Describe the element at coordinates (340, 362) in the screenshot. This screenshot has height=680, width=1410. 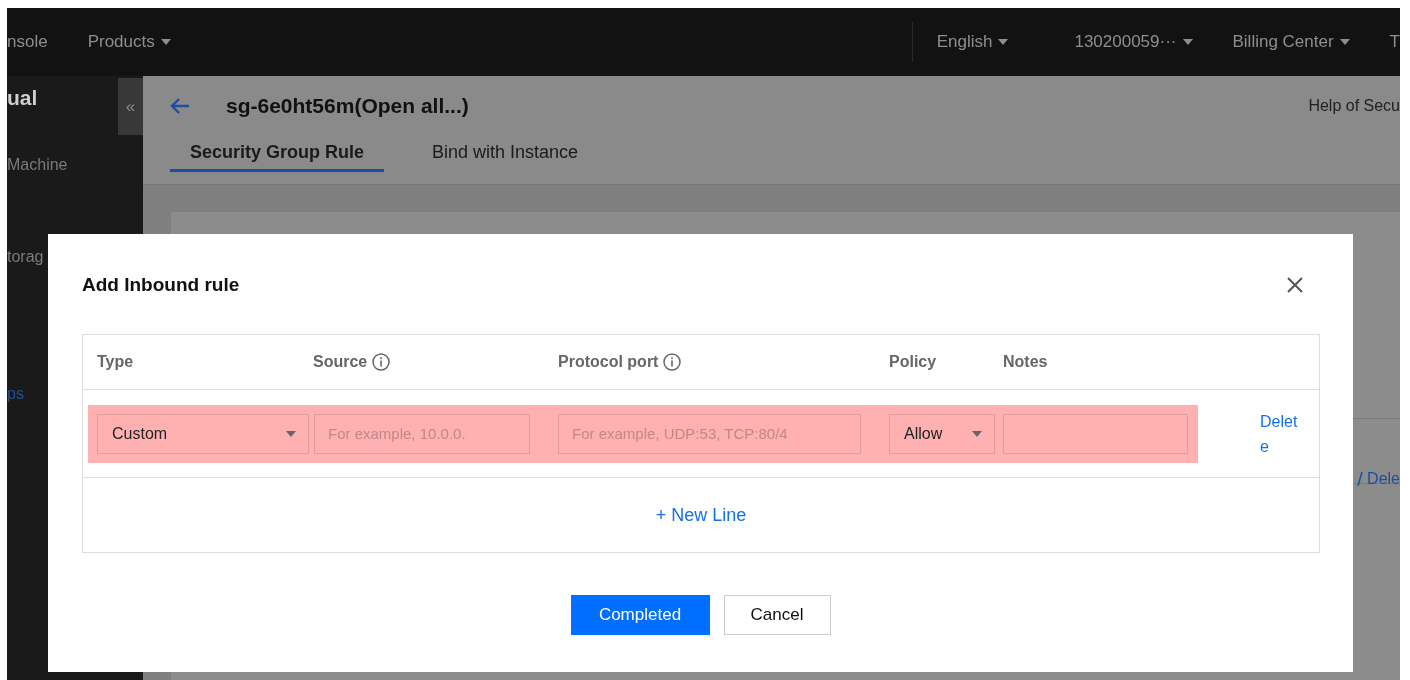
I see `column-header: Source` at that location.